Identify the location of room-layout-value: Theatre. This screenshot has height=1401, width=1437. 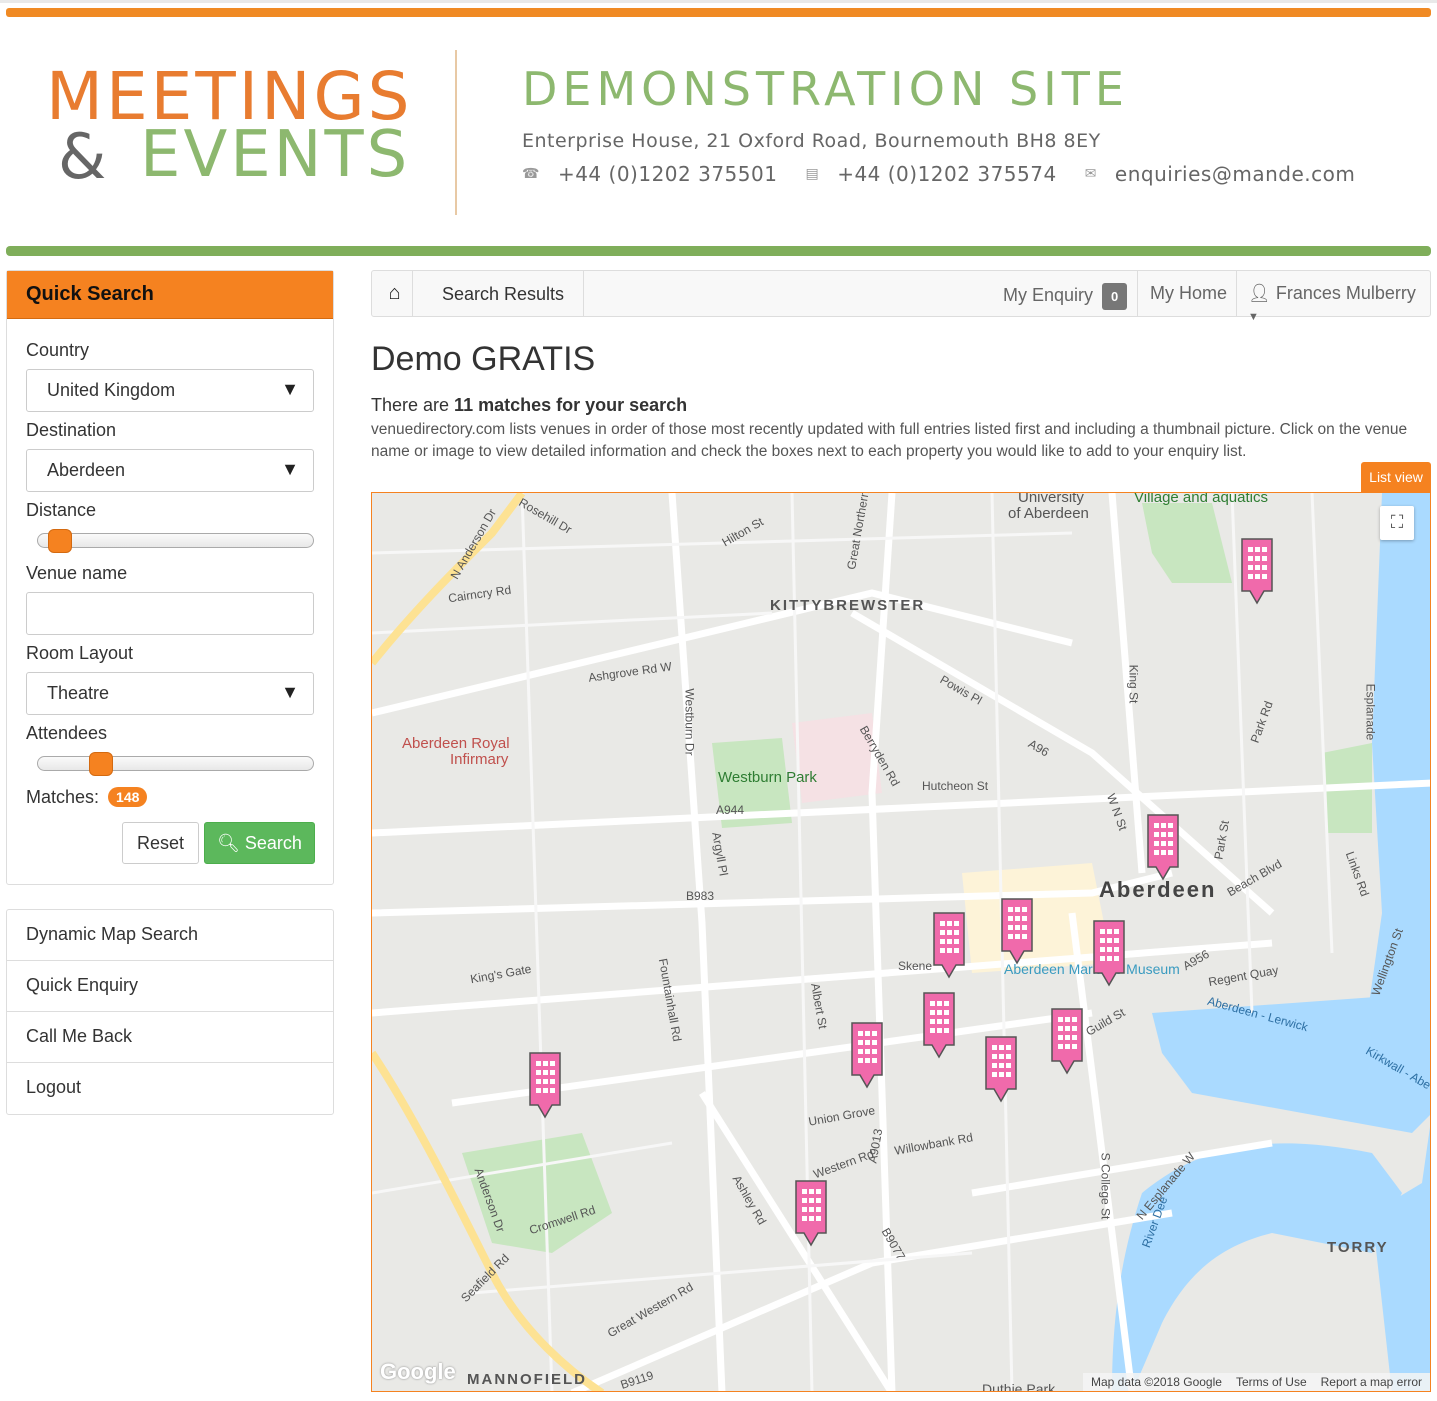
(78, 693).